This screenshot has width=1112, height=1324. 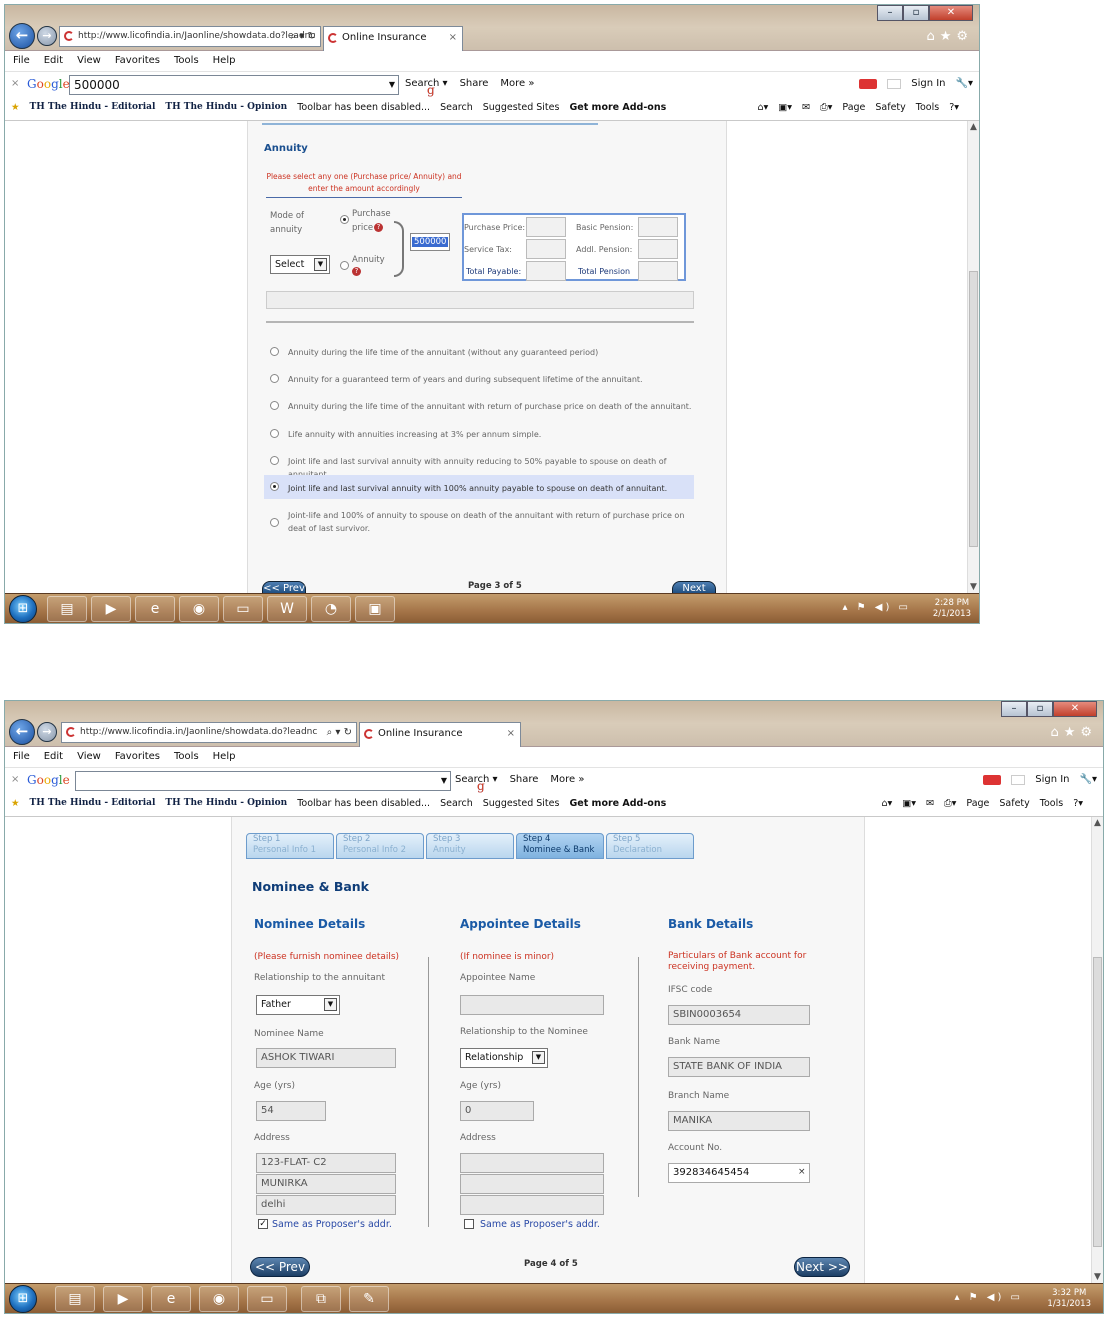 What do you see at coordinates (470, 846) in the screenshot?
I see `step-tab-3: Step 3 Annuity` at bounding box center [470, 846].